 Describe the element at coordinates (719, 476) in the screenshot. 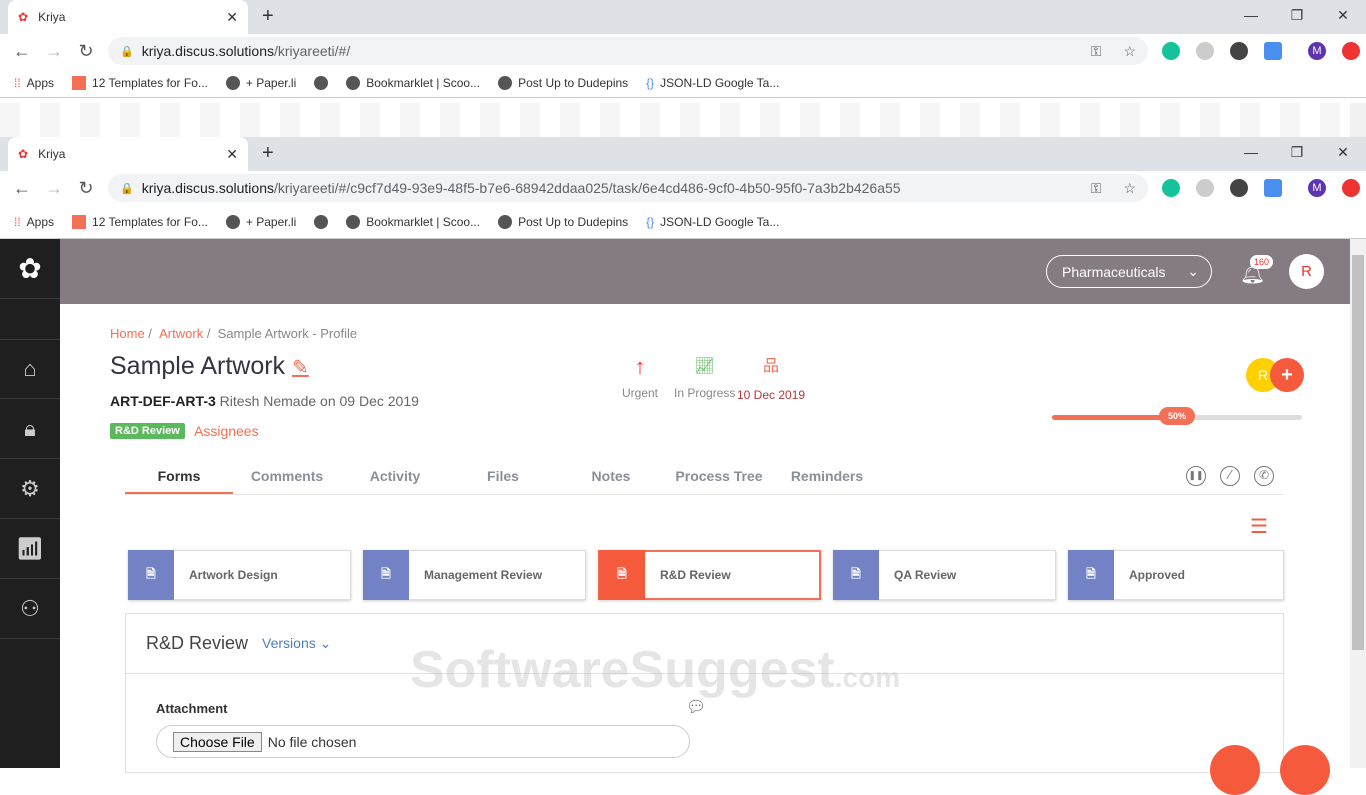

I see `tab-process-tree: Process Tree` at that location.